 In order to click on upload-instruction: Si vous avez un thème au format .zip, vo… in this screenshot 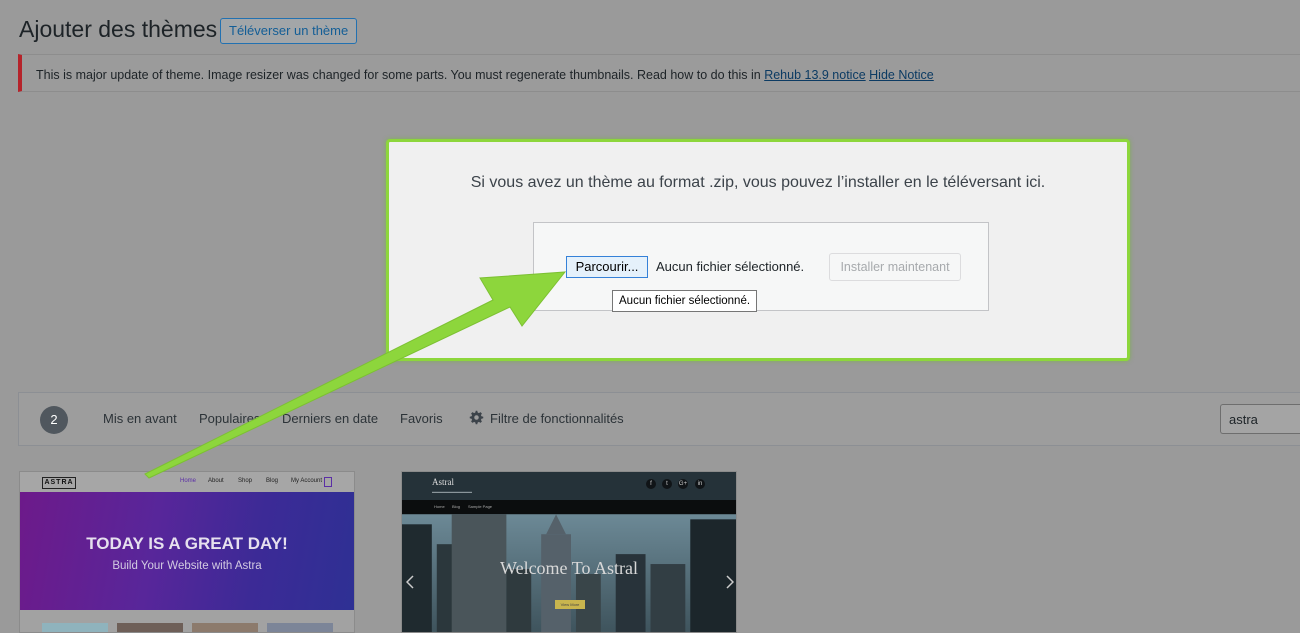, I will do `click(758, 182)`.